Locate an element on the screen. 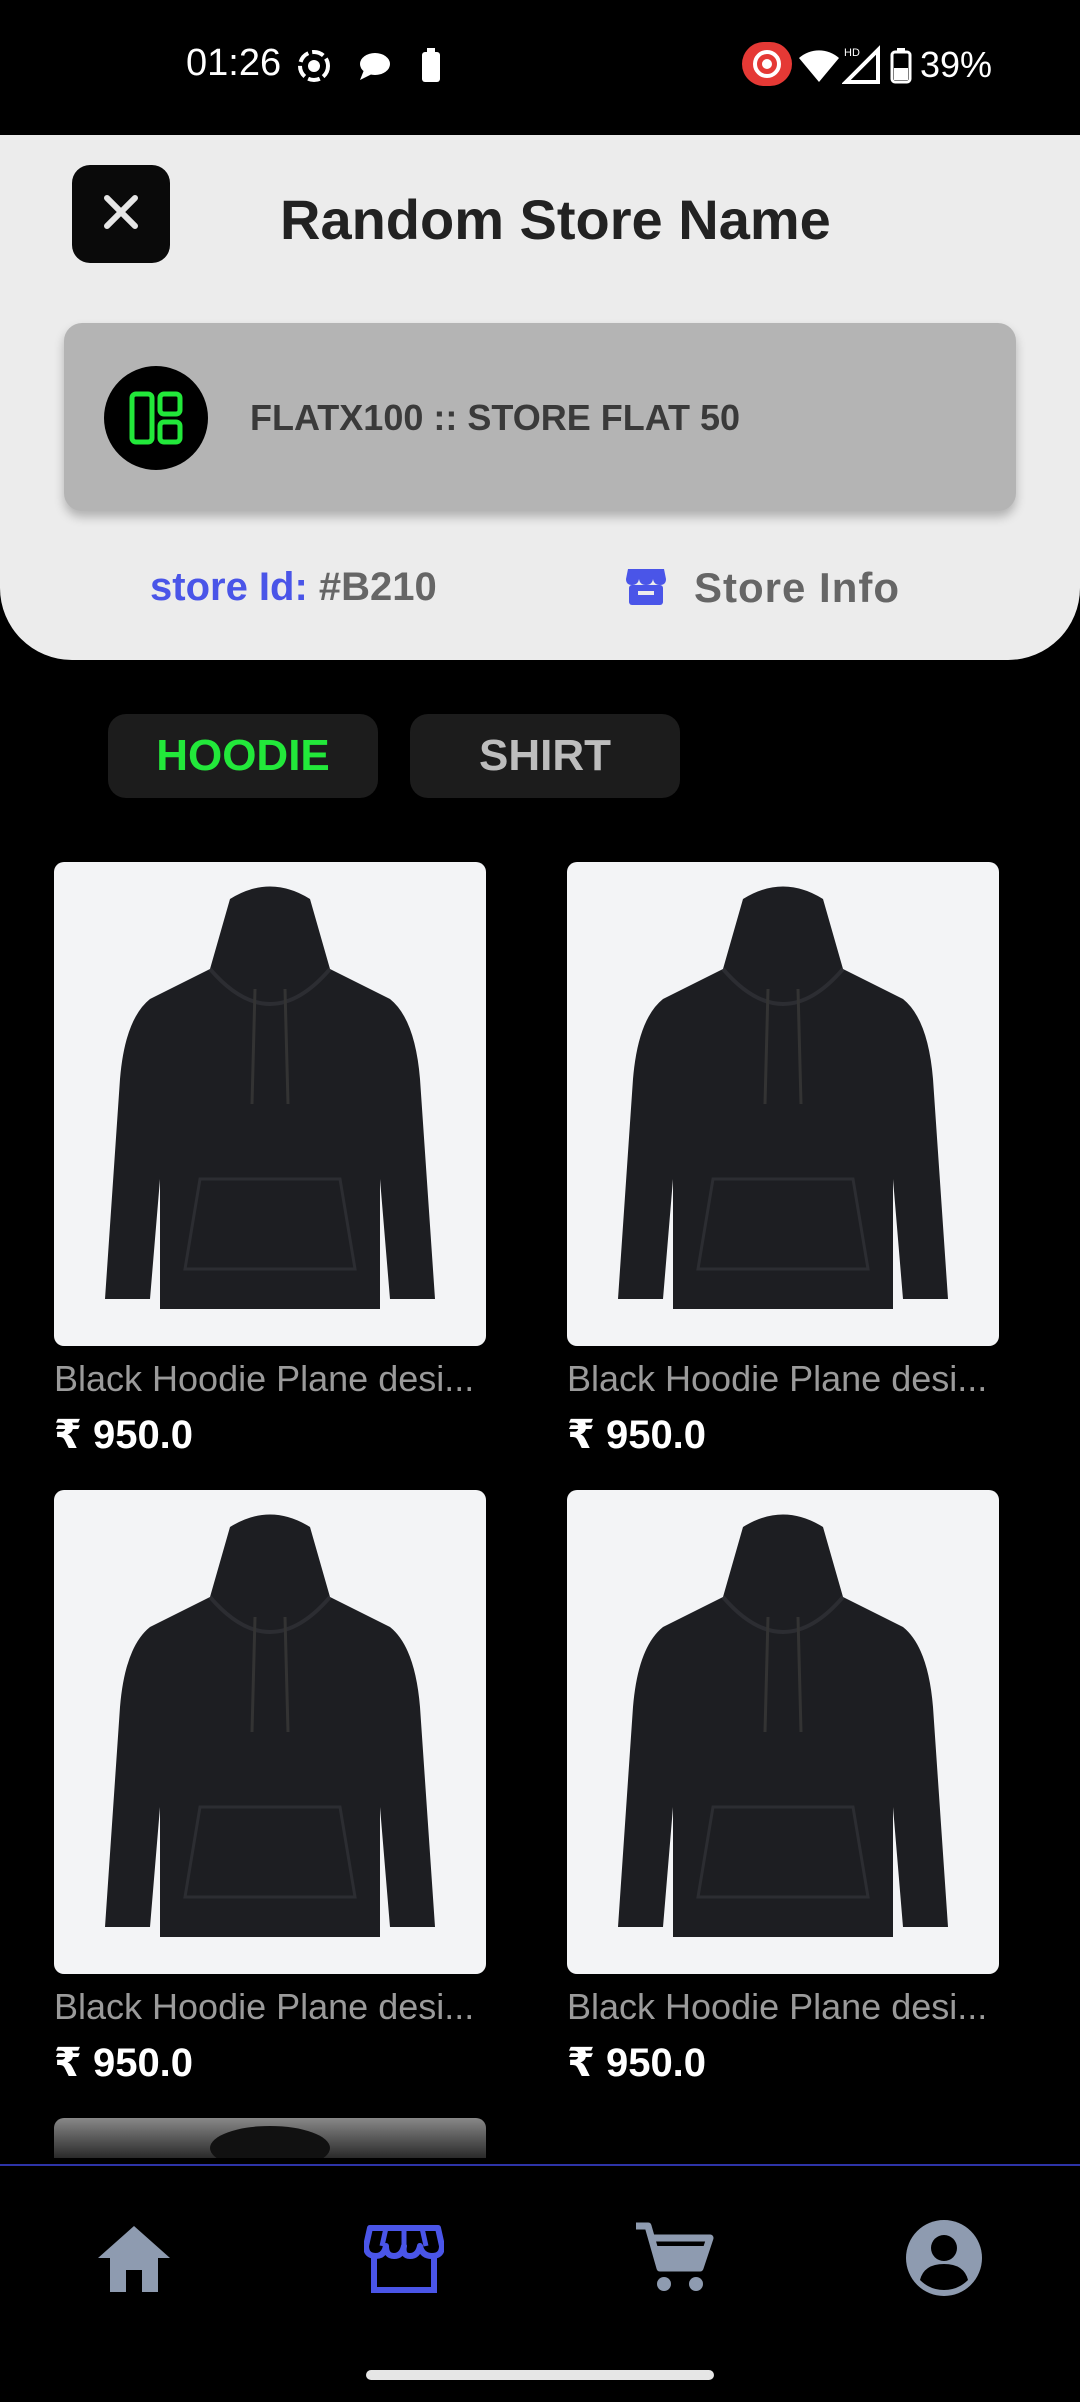  product-image-partial is located at coordinates (270, 2138).